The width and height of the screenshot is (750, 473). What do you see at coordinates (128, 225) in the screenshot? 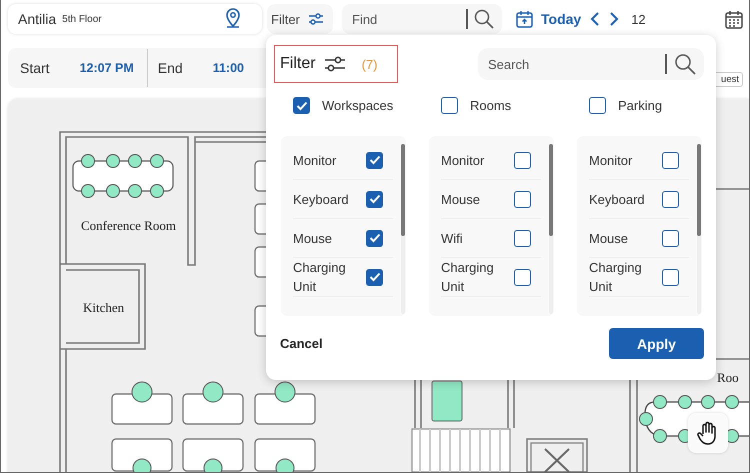
I see `room-label: Conference Room` at bounding box center [128, 225].